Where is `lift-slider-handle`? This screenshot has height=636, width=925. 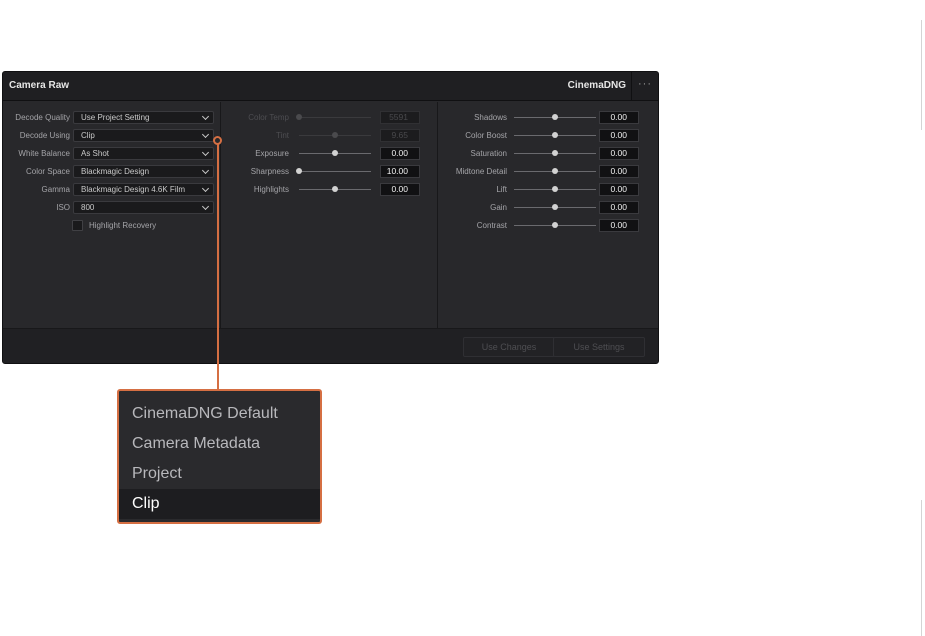 lift-slider-handle is located at coordinates (555, 189).